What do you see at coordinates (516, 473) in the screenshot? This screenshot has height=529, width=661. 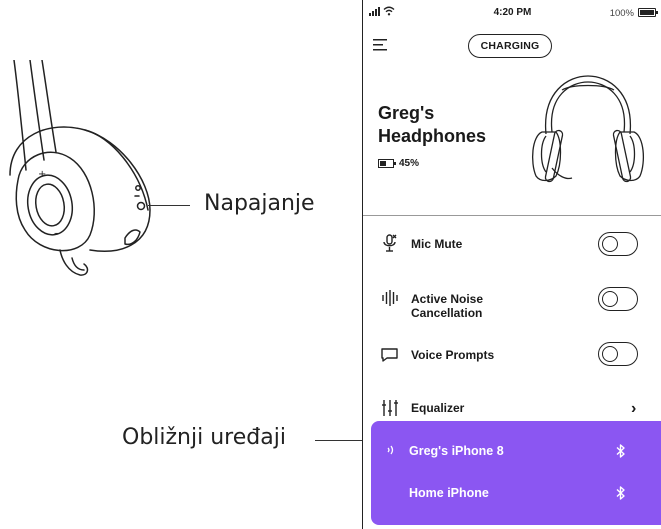 I see `nearby-devices-panel: Greg's iPhone 8 Home iPhone` at bounding box center [516, 473].